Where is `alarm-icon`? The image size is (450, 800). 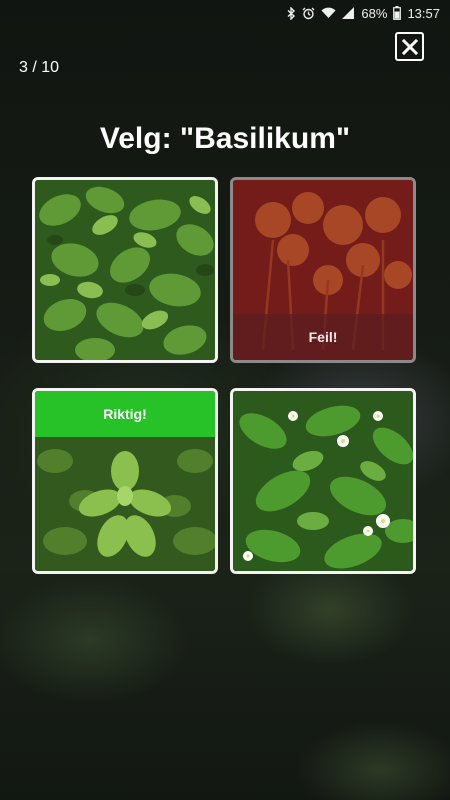
alarm-icon is located at coordinates (308, 13).